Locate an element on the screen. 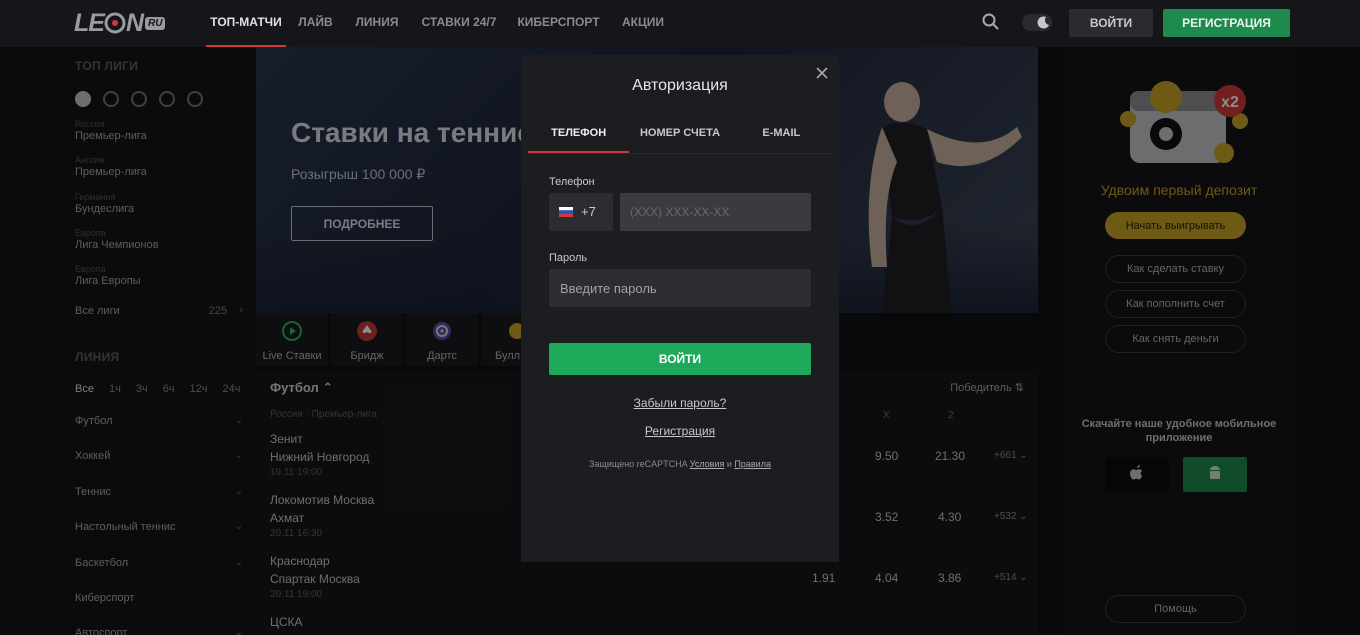  recaptcha-notice: Защищено reCAPTCHA Условия и Правила is located at coordinates (680, 464).